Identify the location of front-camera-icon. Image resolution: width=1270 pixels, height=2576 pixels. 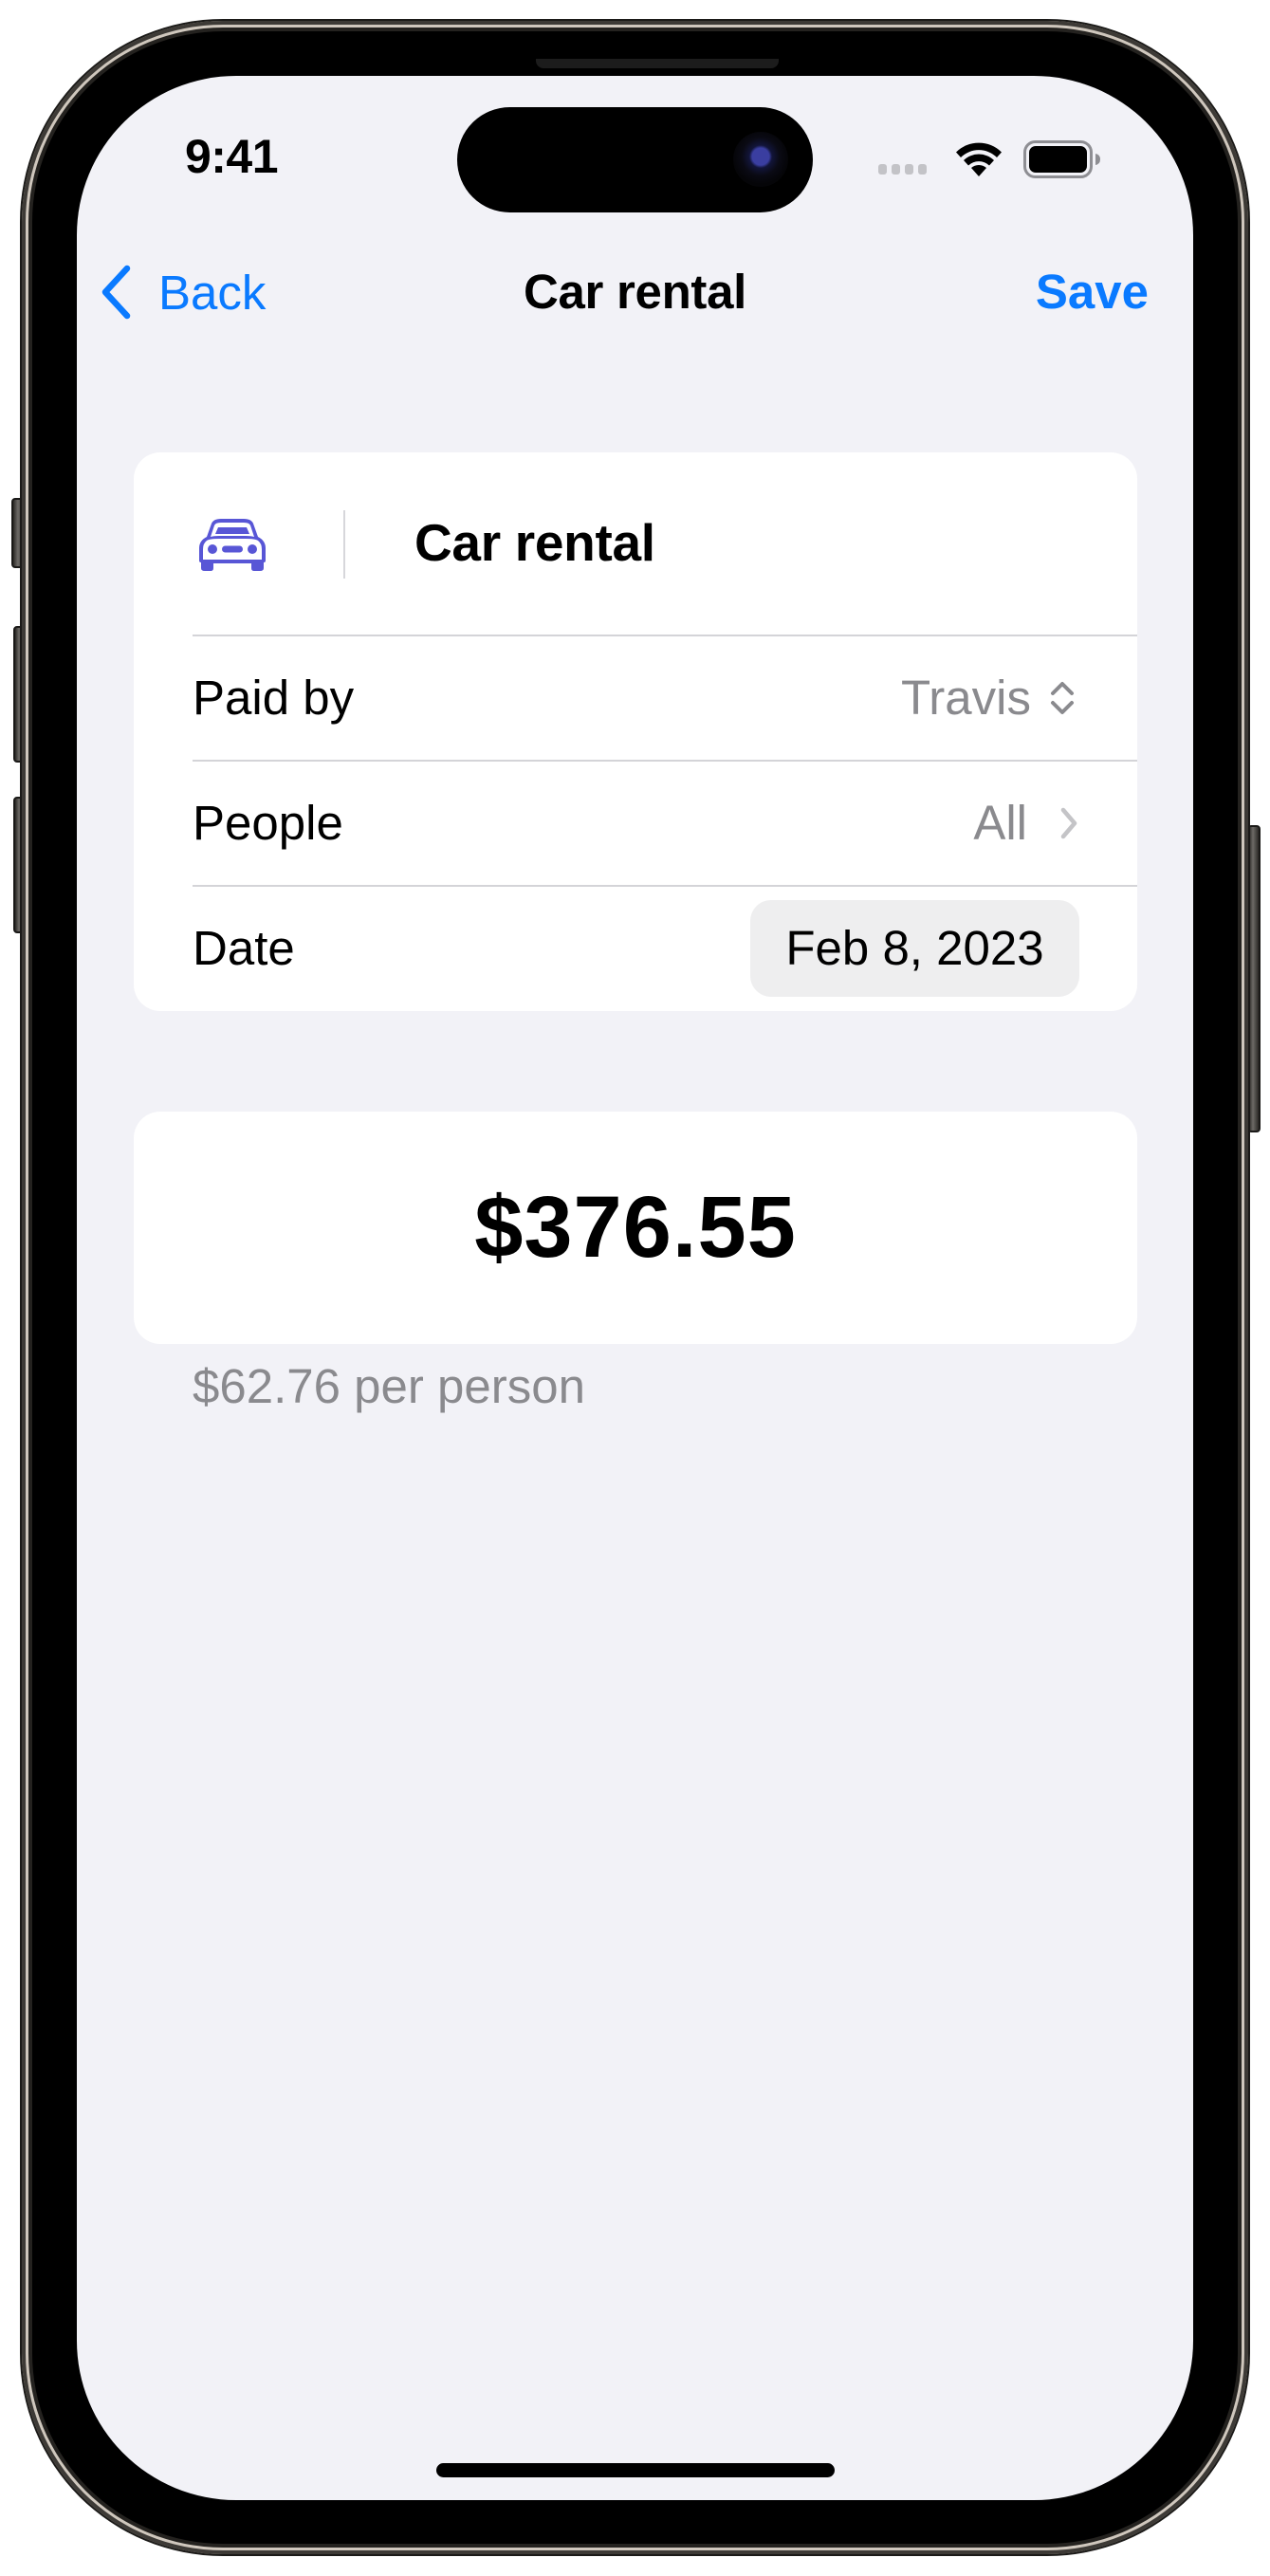
(760, 159).